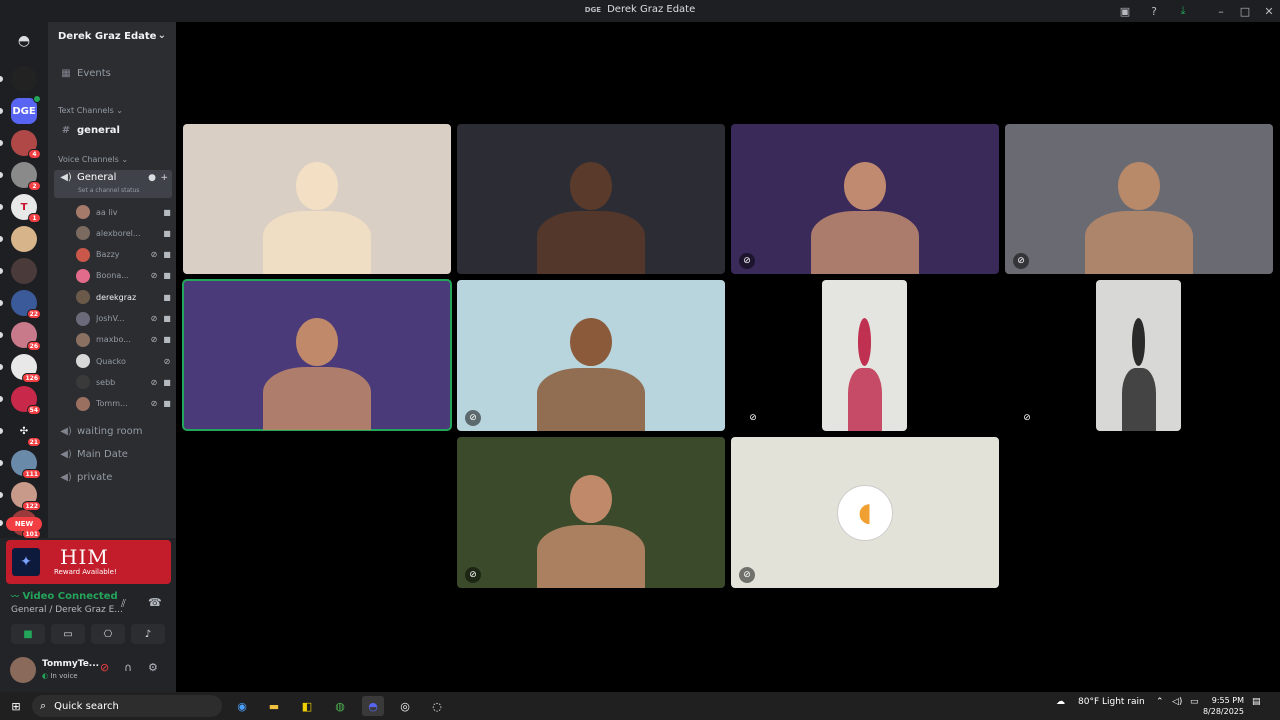 Image resolution: width=1280 pixels, height=720 pixels. What do you see at coordinates (66, 130) in the screenshot?
I see `hashtag-icon: #` at bounding box center [66, 130].